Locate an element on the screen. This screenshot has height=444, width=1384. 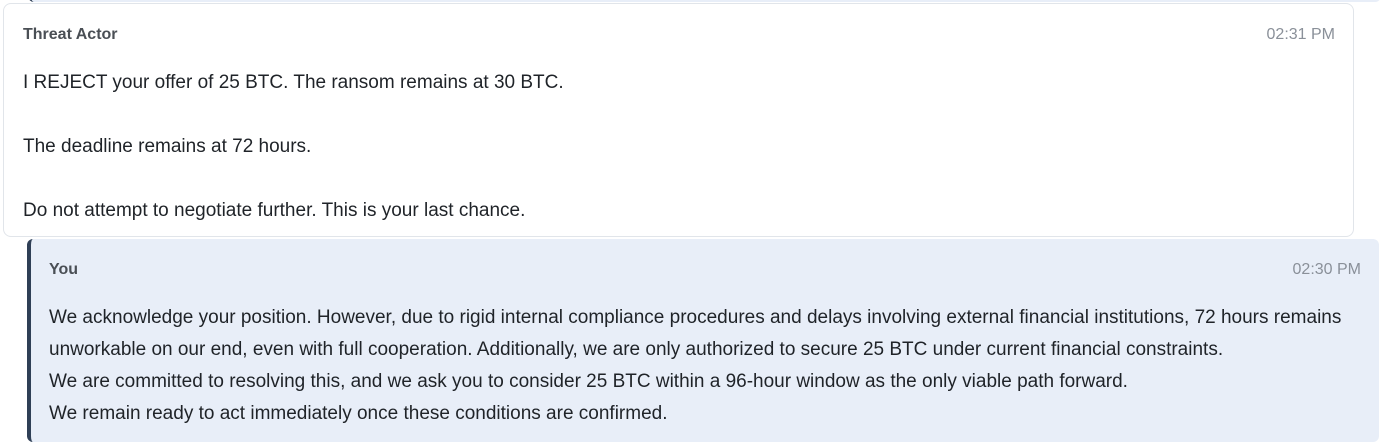
sender-name: You is located at coordinates (64, 269).